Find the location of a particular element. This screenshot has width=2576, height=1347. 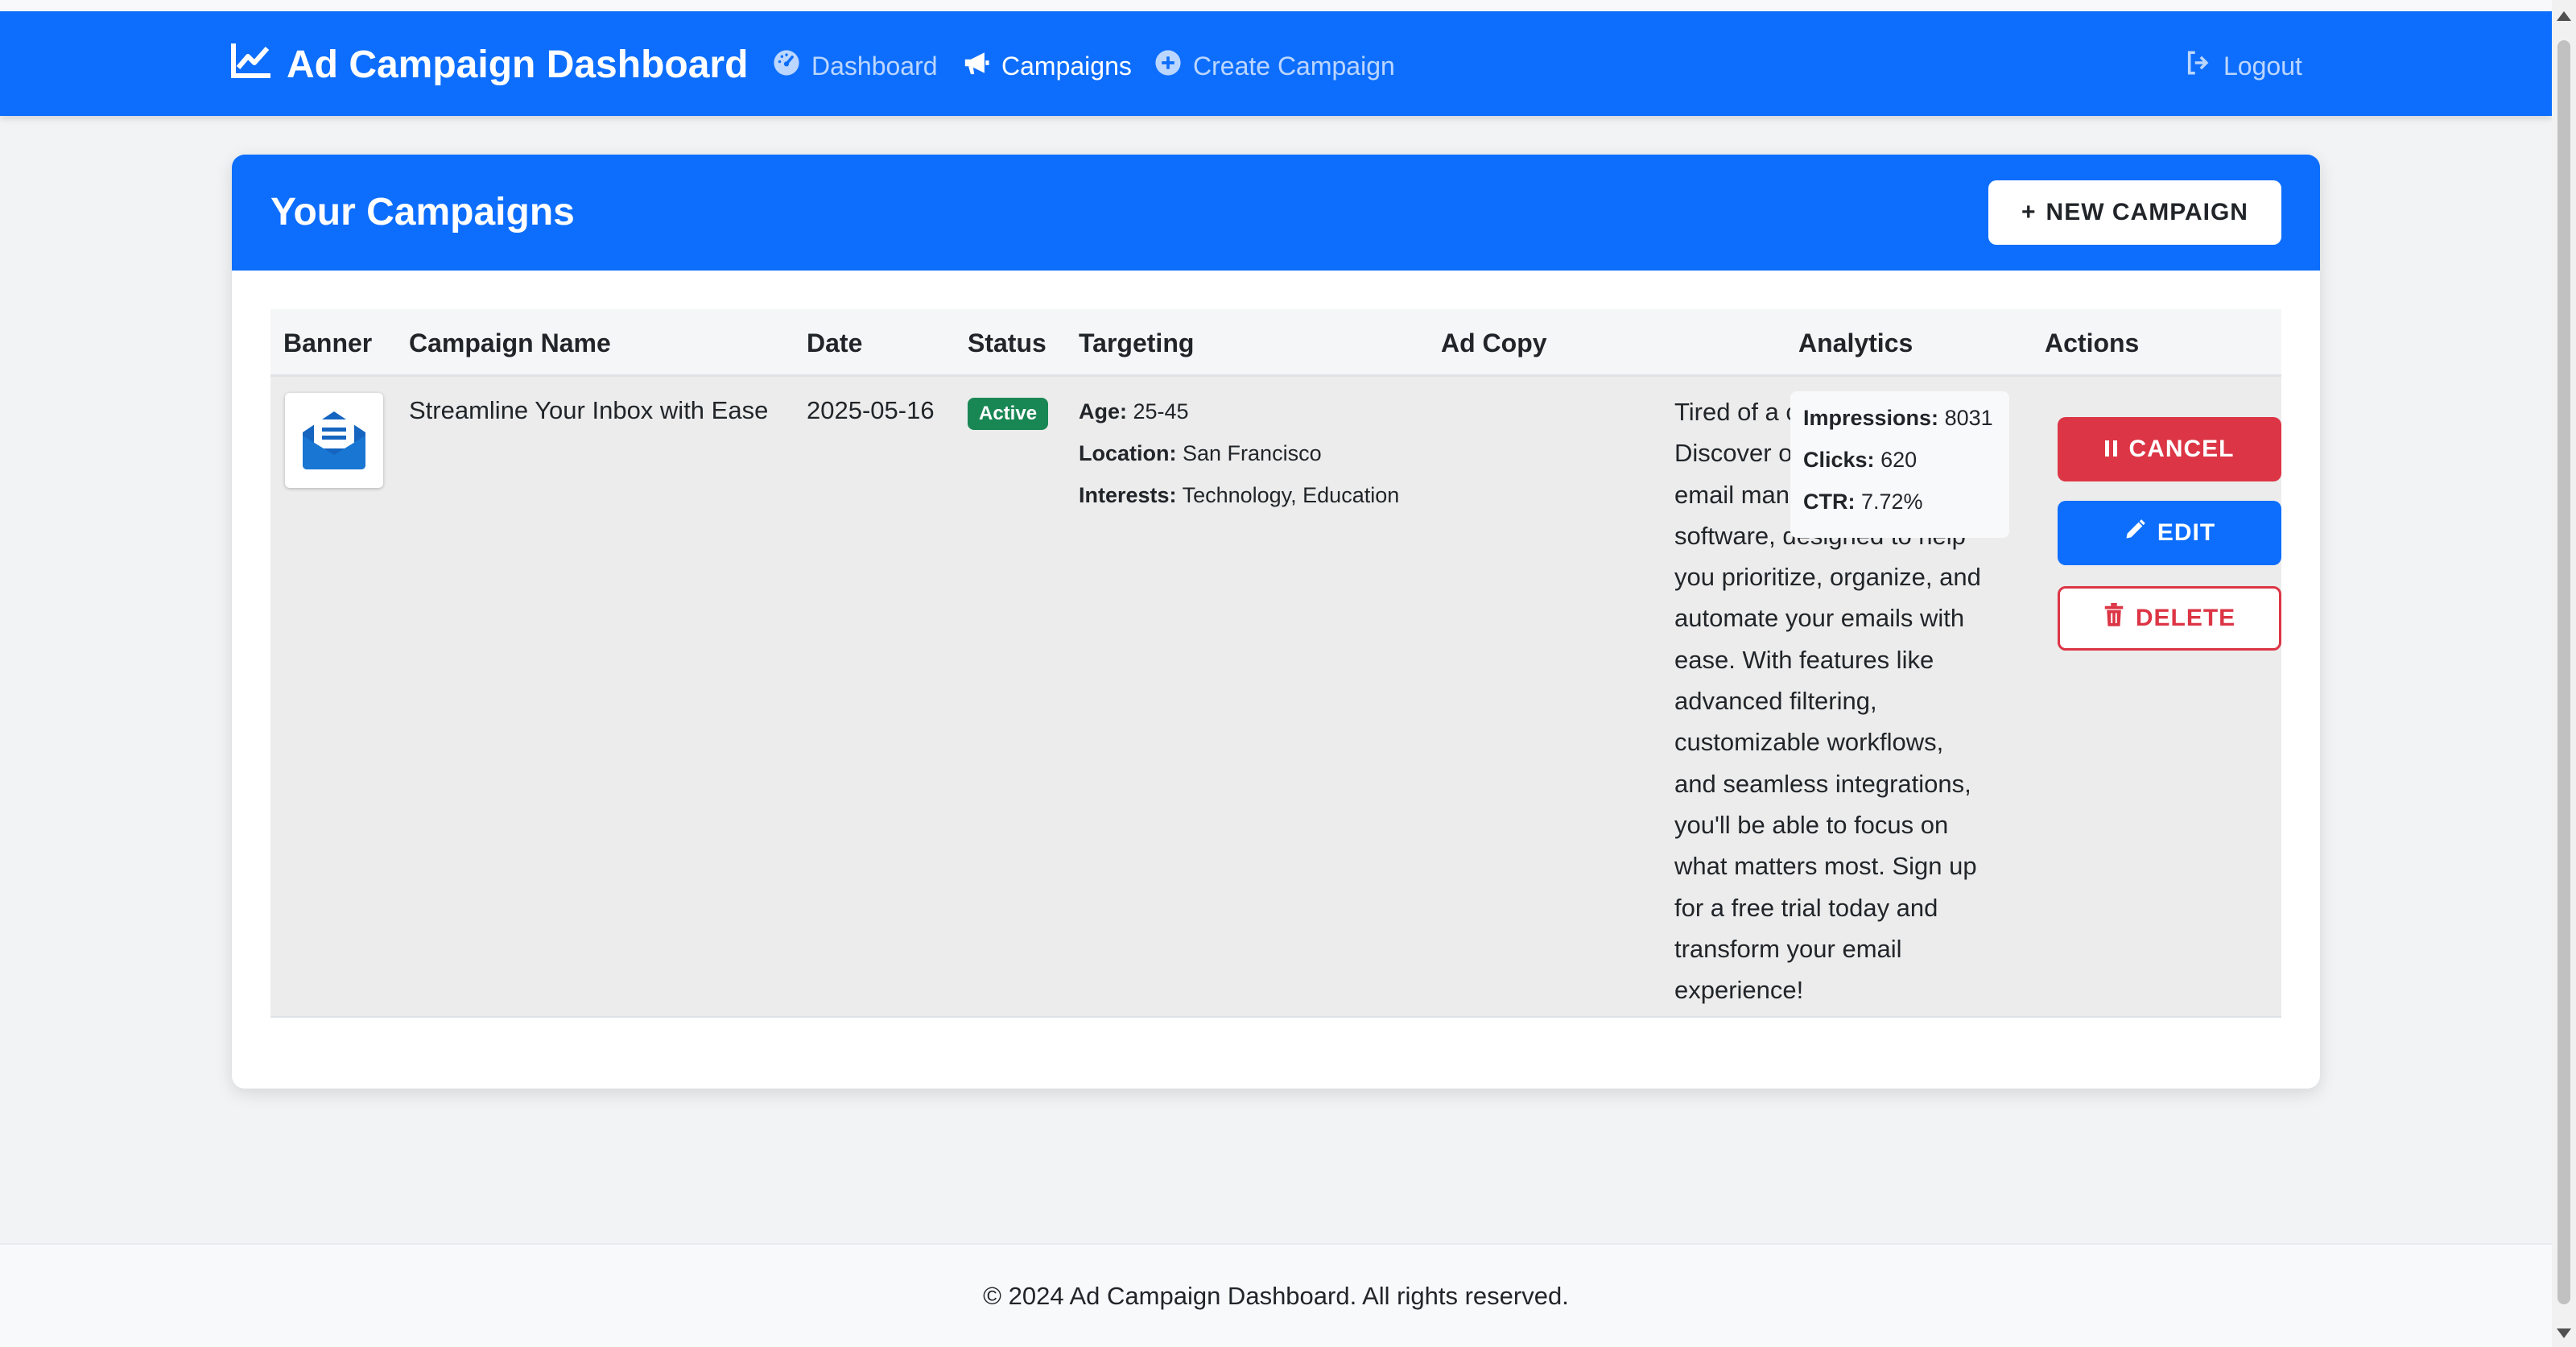

cancel-label: CANCEL is located at coordinates (2181, 449).